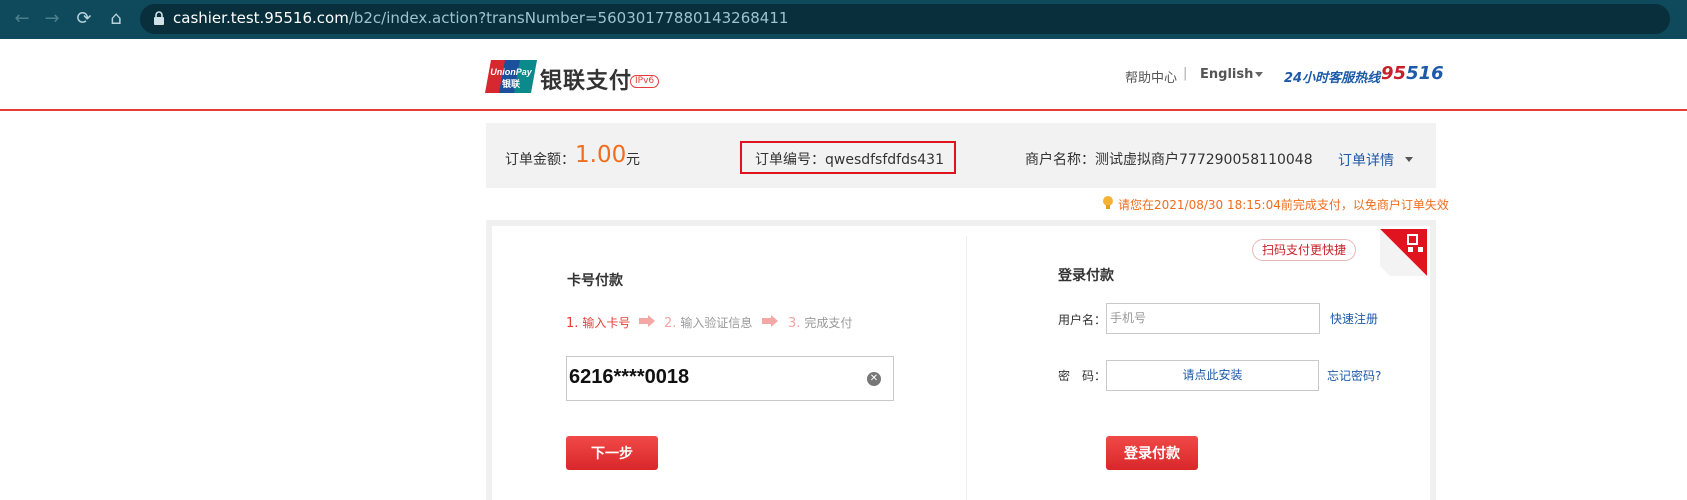  Describe the element at coordinates (1354, 318) in the screenshot. I see `quick-register-link: 快速注册` at that location.